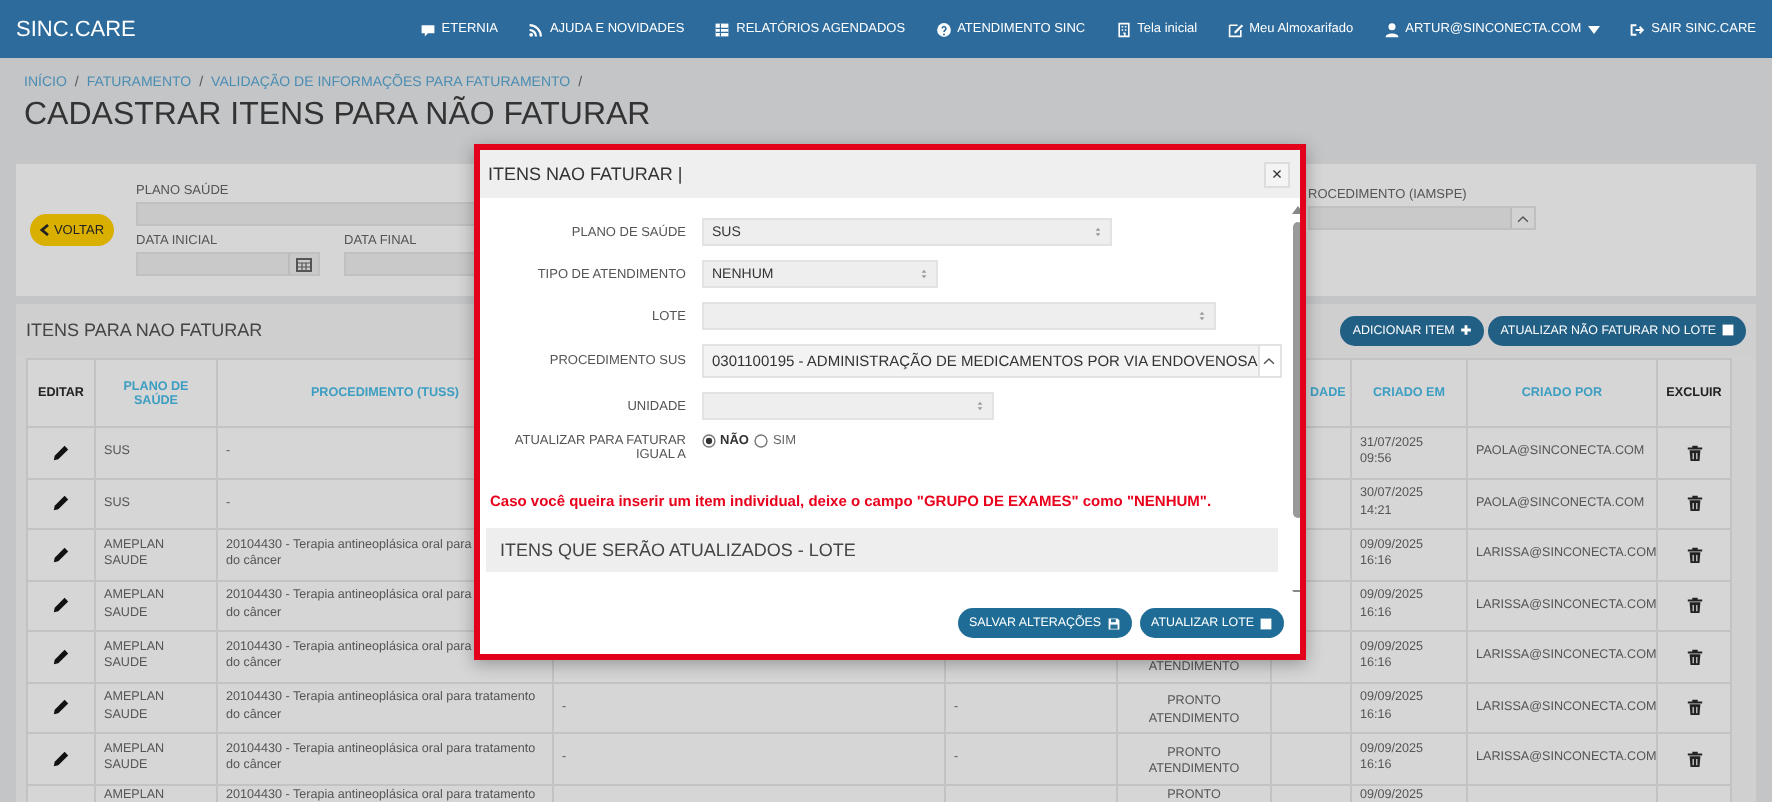 The height and width of the screenshot is (802, 1772). Describe the element at coordinates (1277, 174) in the screenshot. I see `close-button: ×` at that location.